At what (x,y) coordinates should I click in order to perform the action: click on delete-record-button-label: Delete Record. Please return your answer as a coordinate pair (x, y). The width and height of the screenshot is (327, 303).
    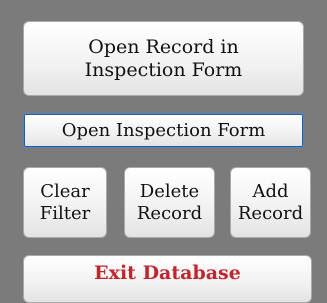
    Looking at the image, I should click on (169, 202).